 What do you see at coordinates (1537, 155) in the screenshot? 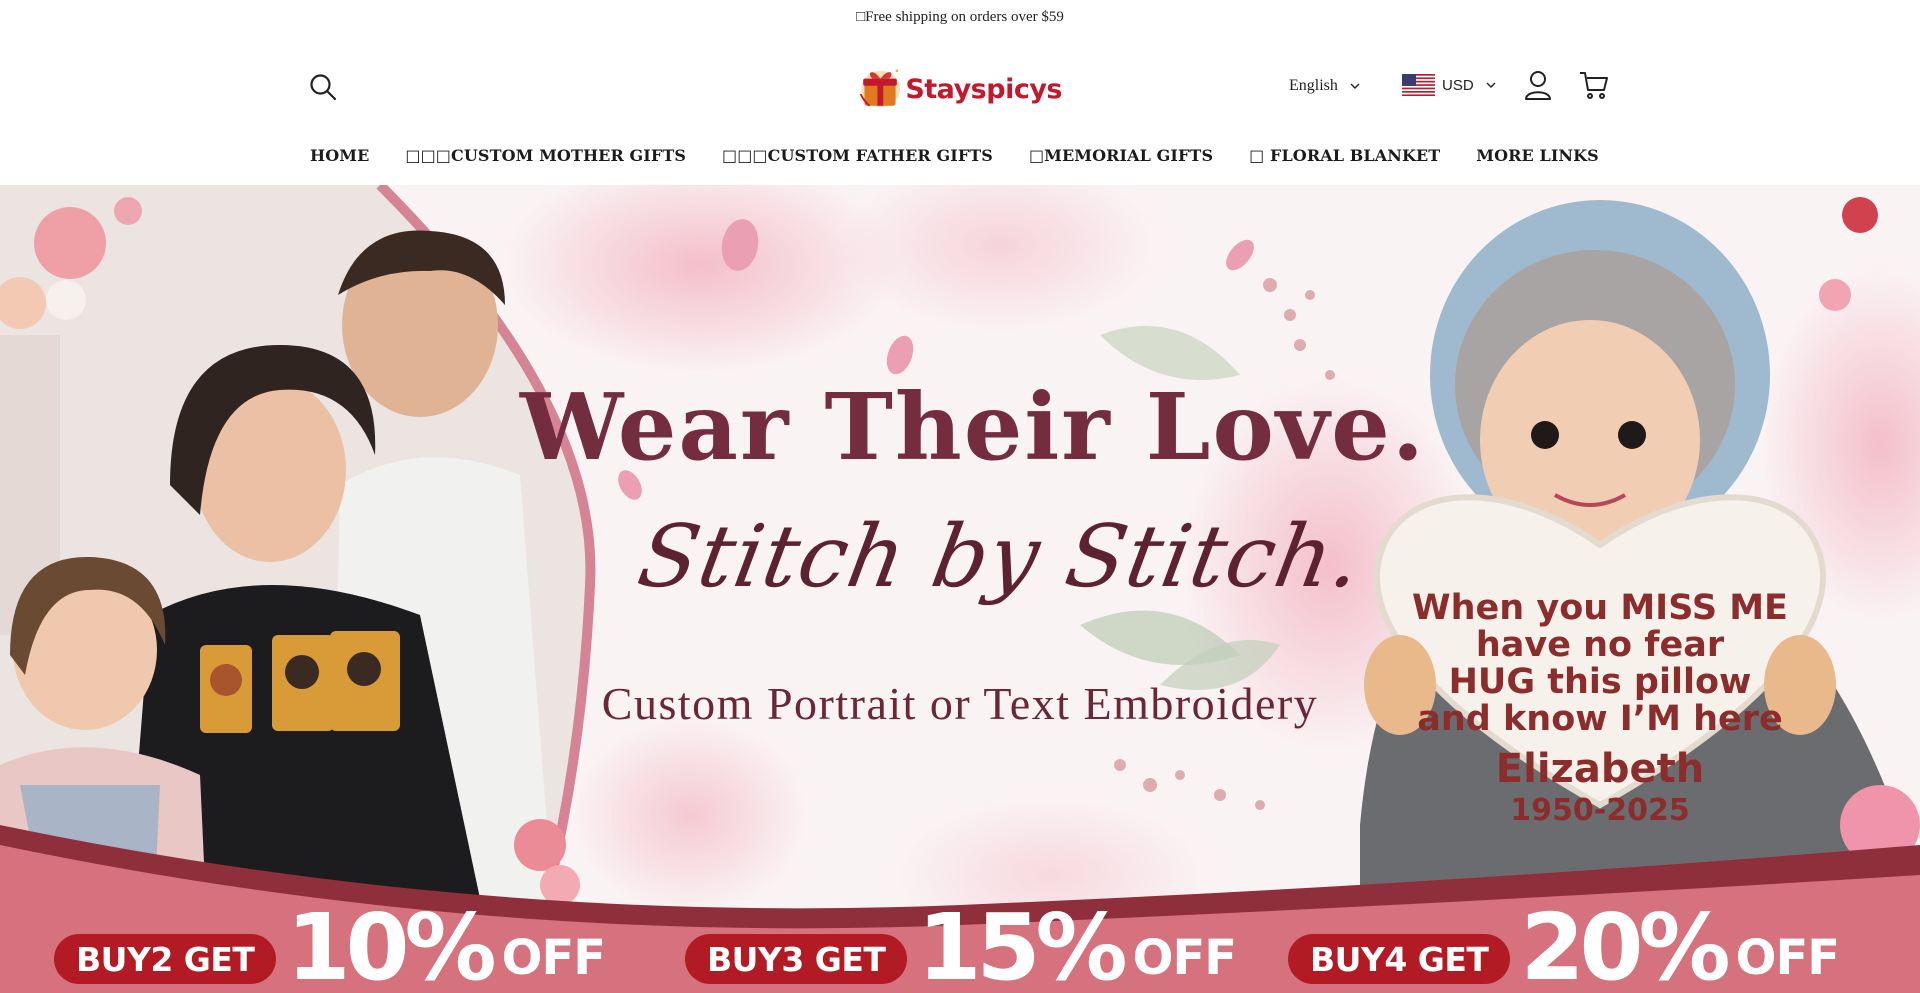
I see `nav-item-more-links: MORE LINKS` at bounding box center [1537, 155].